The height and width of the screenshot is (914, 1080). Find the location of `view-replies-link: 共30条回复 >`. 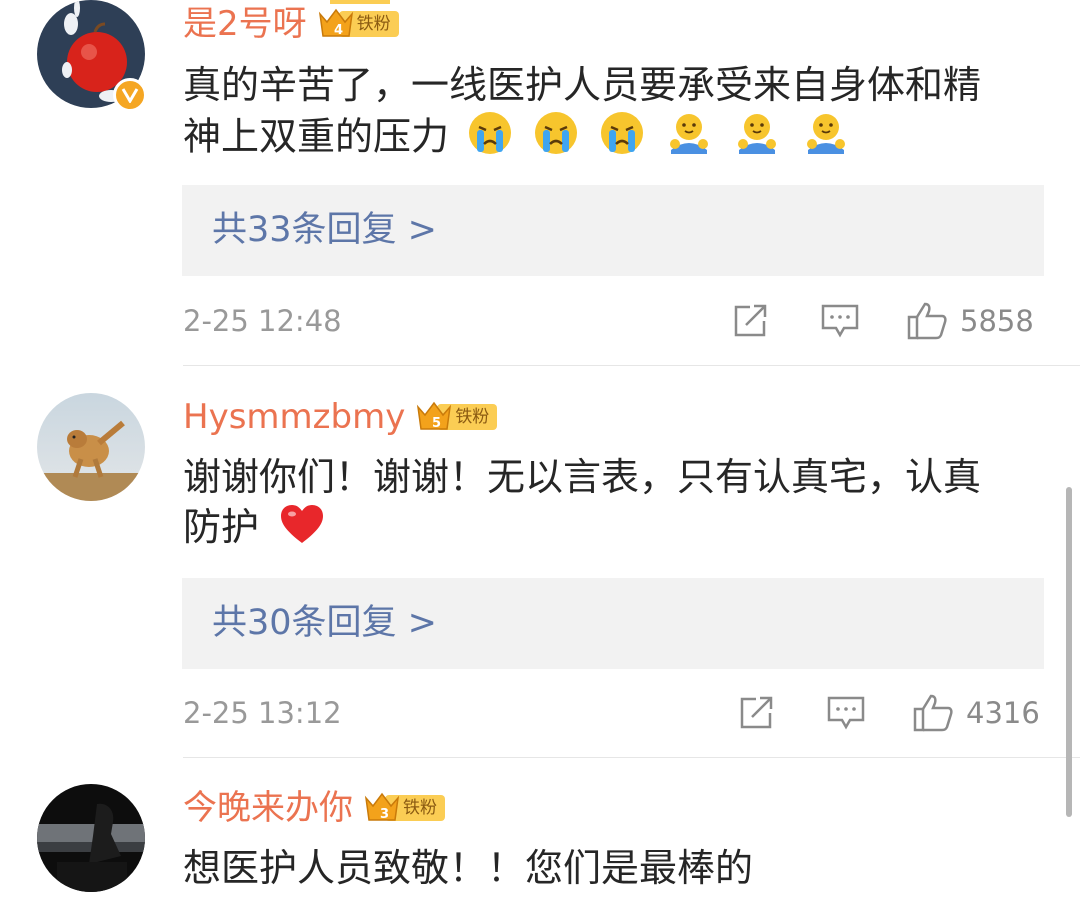

view-replies-link: 共30条回复 > is located at coordinates (324, 623).